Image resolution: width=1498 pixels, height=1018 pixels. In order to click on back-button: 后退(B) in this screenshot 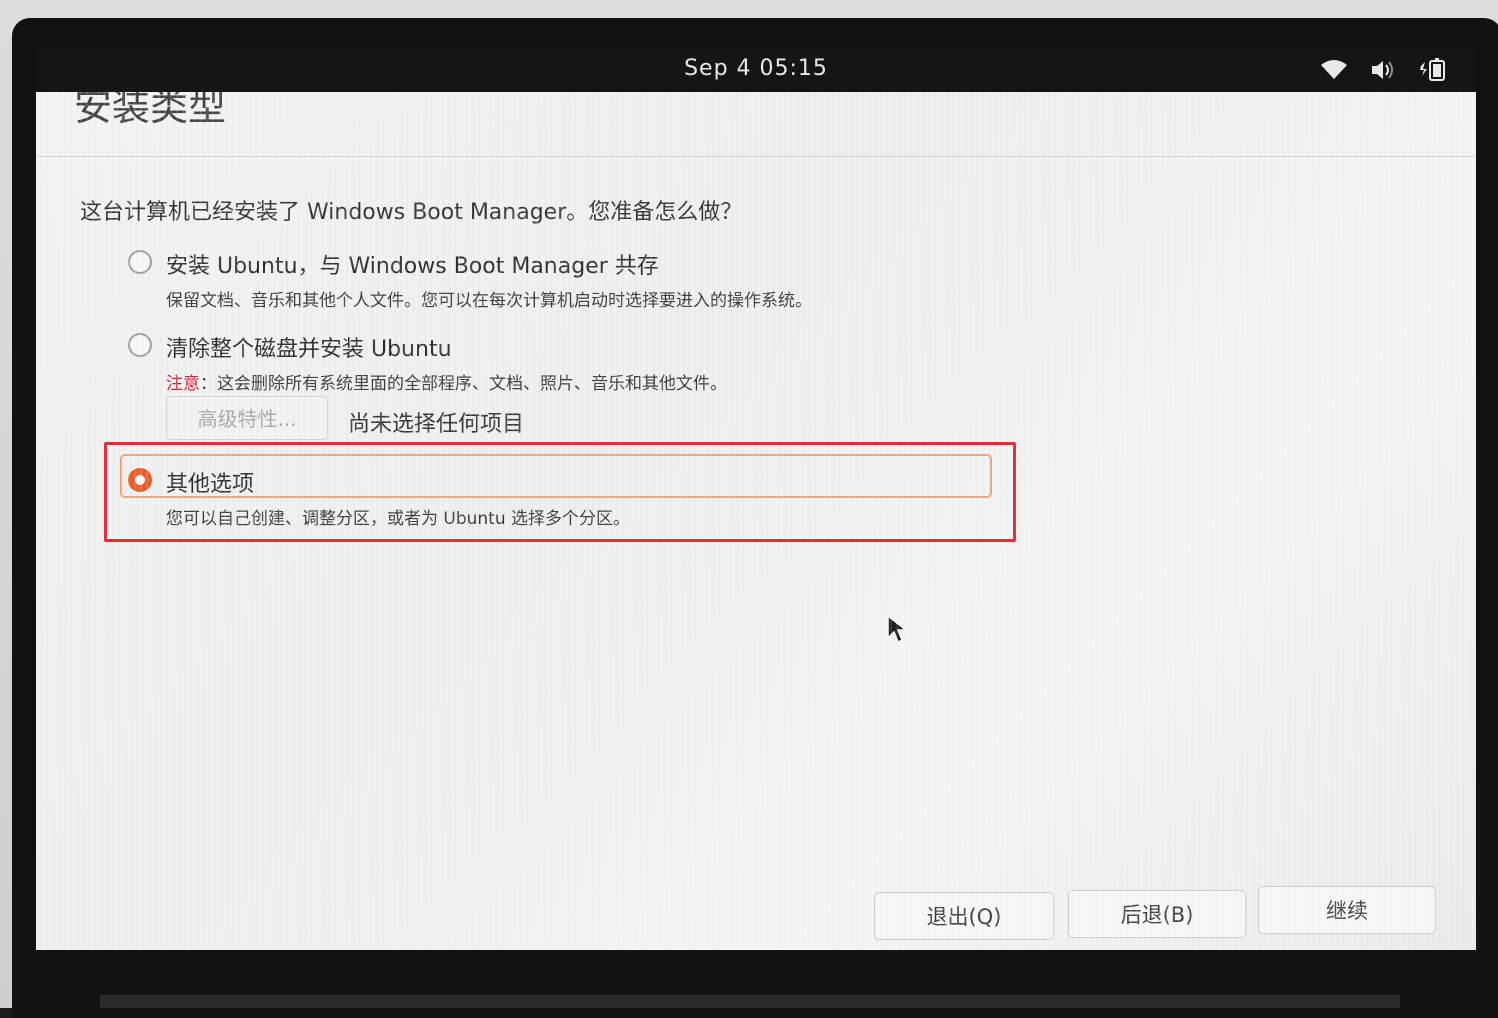, I will do `click(1157, 914)`.